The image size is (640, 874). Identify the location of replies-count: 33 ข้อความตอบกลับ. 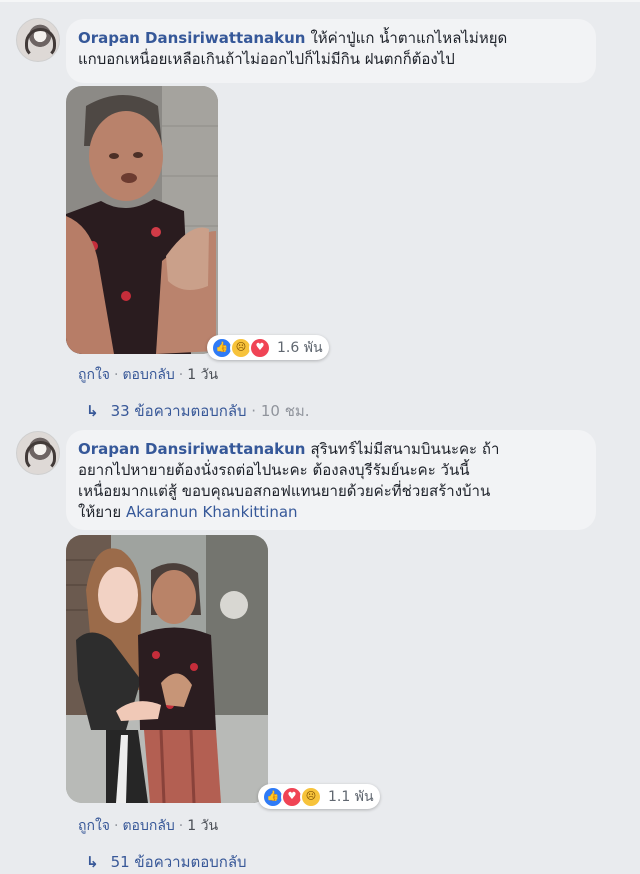
(178, 411).